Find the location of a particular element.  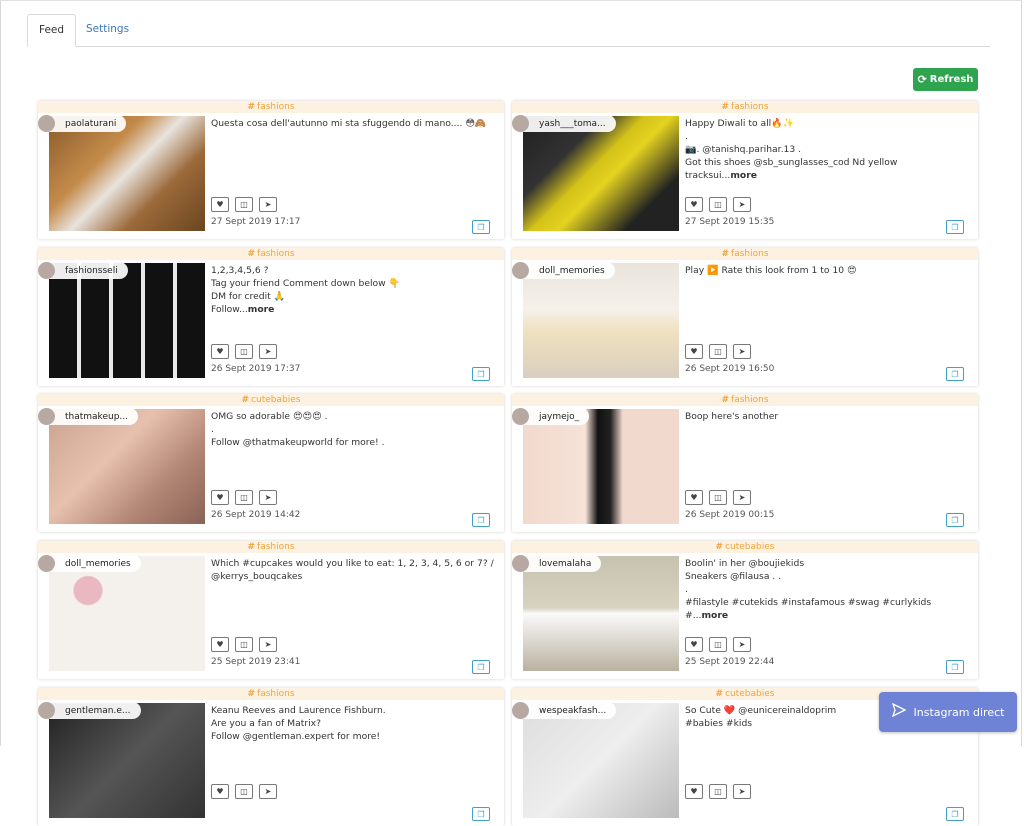

post-date: 27 Sept 2019 15:35 is located at coordinates (730, 222).